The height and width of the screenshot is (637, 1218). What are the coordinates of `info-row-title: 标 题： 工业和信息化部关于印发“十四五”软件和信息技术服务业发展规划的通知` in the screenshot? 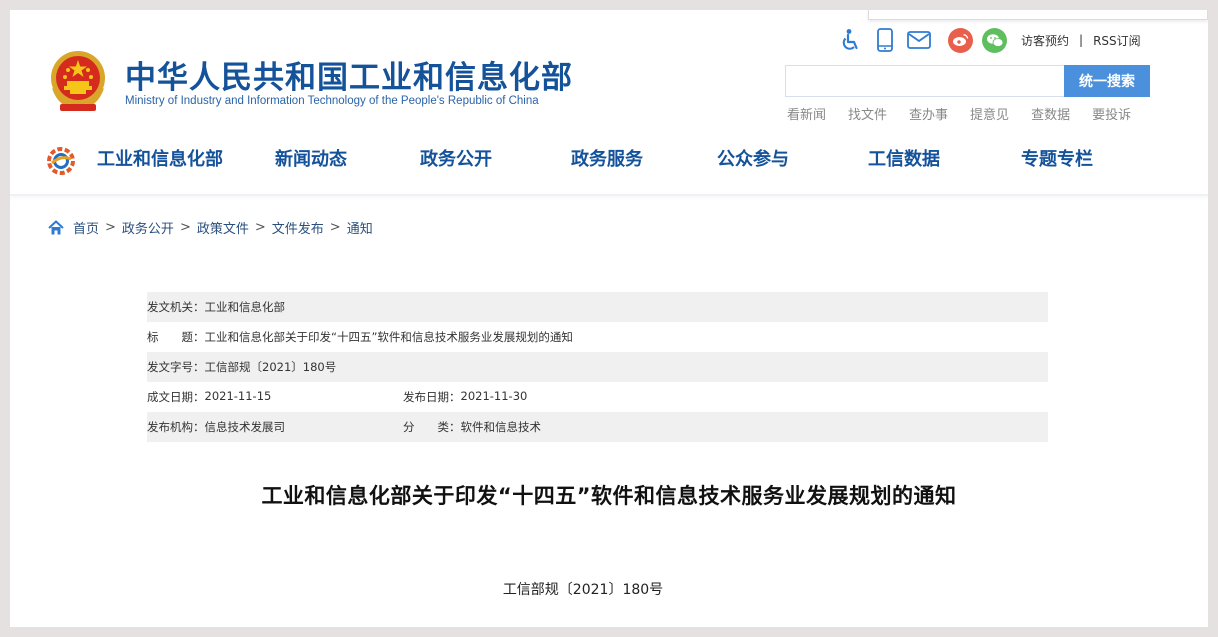 It's located at (597, 337).